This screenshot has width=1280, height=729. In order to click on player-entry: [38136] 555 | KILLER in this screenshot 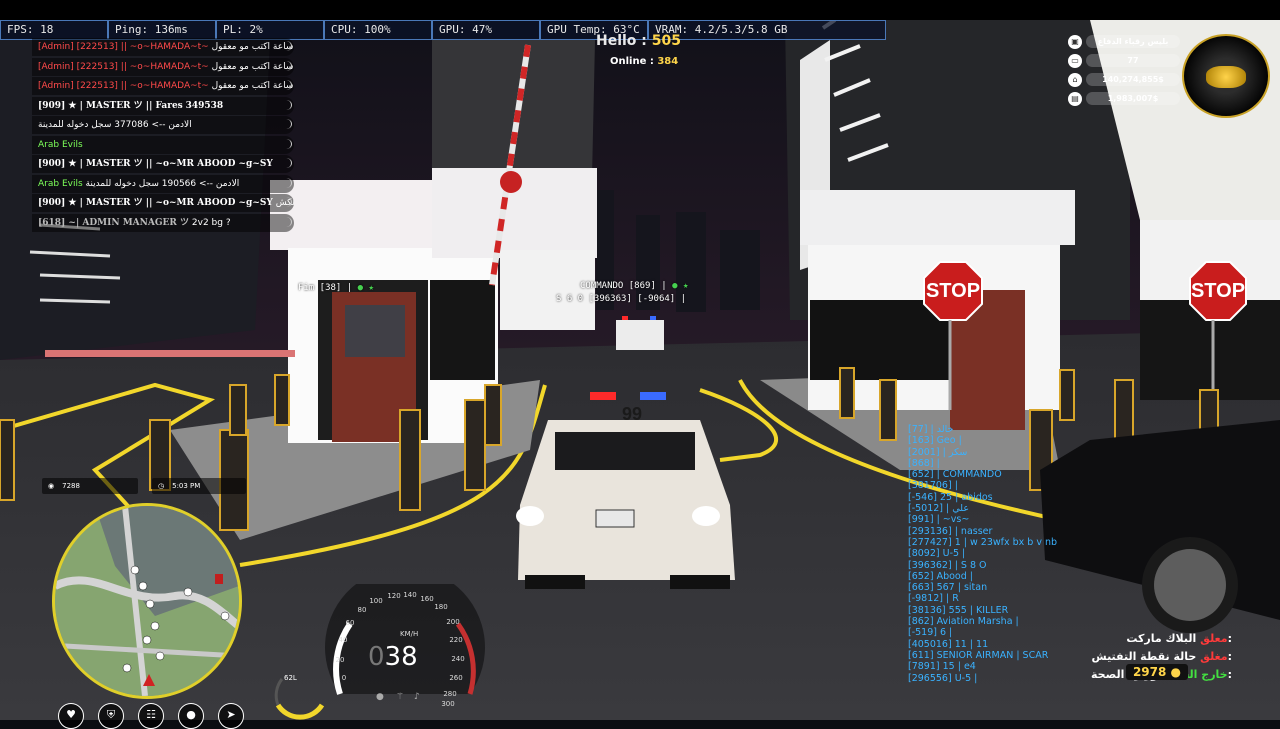, I will do `click(958, 610)`.